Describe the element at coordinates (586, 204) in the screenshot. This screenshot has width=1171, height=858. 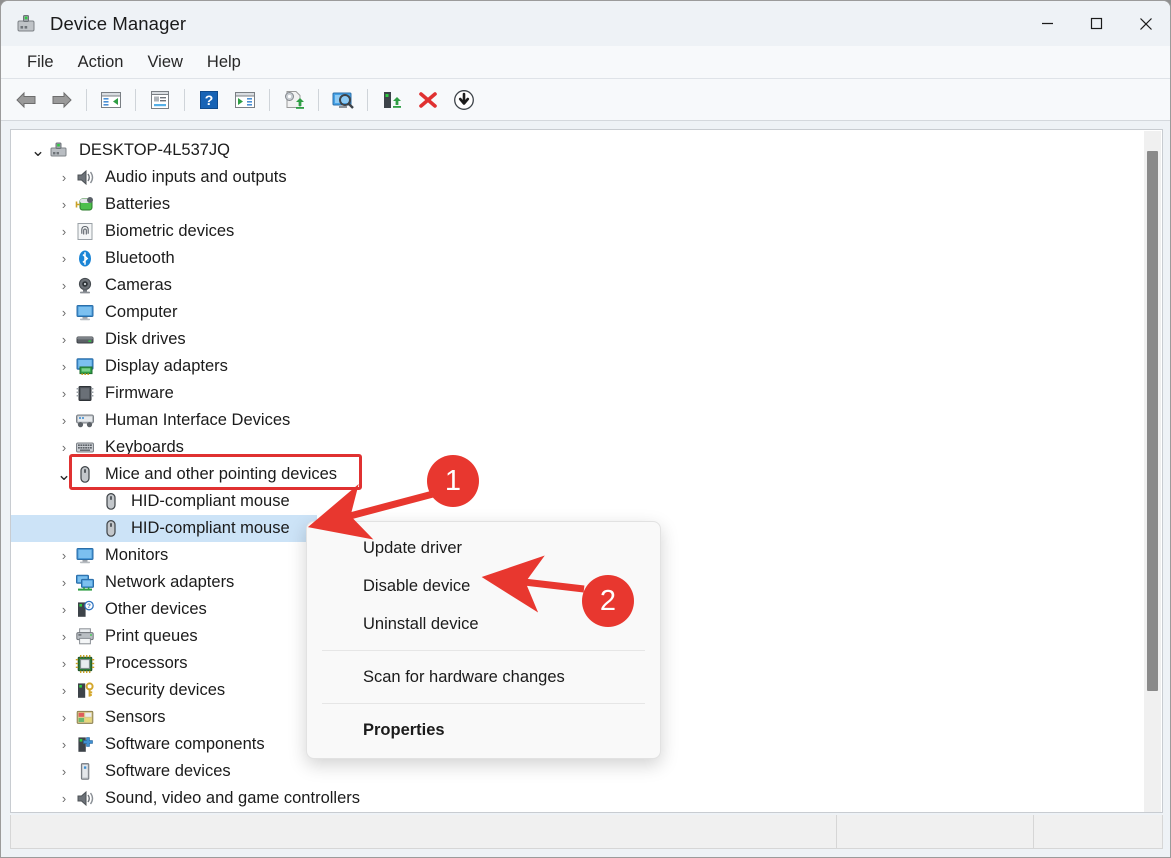
I see `tree-item: › Batteries` at that location.